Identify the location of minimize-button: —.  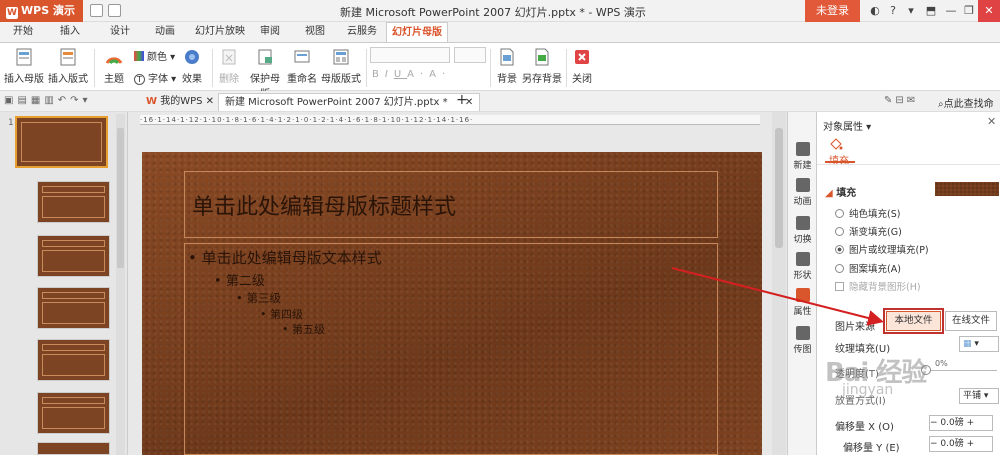
(951, 11).